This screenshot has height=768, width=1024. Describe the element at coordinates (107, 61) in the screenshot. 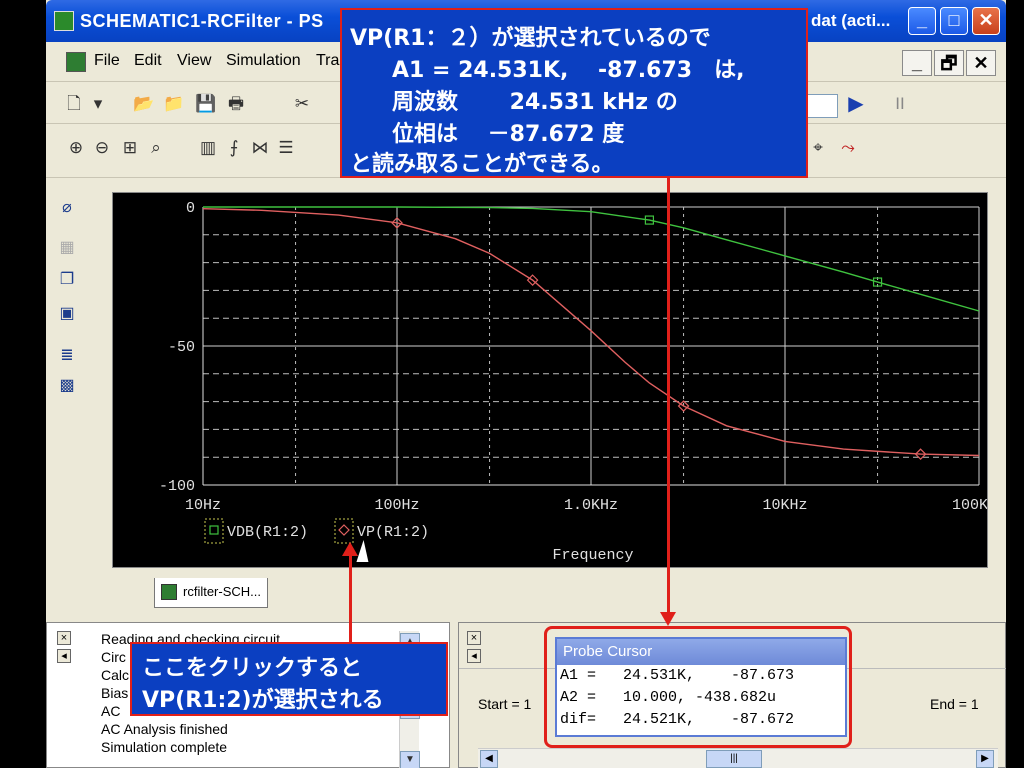

I see `menu-file: File` at that location.